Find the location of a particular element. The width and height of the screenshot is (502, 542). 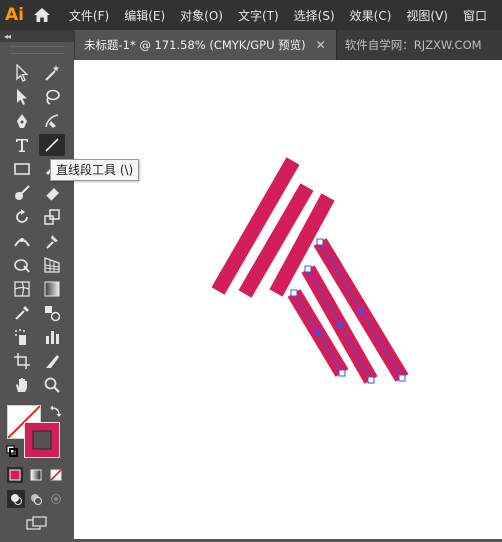

scale-tool-icon is located at coordinates (52, 217).